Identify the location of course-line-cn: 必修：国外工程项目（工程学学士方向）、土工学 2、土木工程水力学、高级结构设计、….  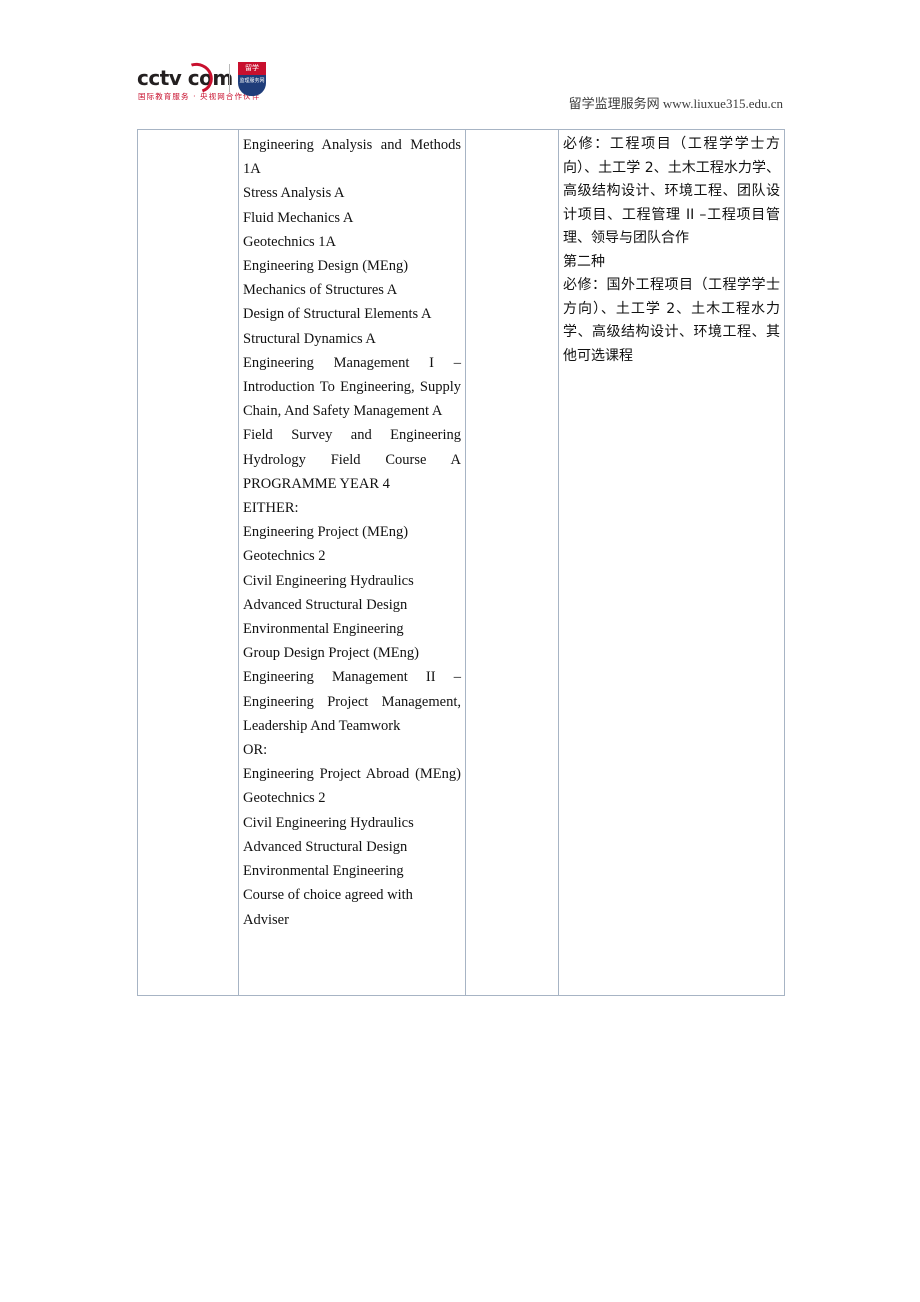
(671, 320).